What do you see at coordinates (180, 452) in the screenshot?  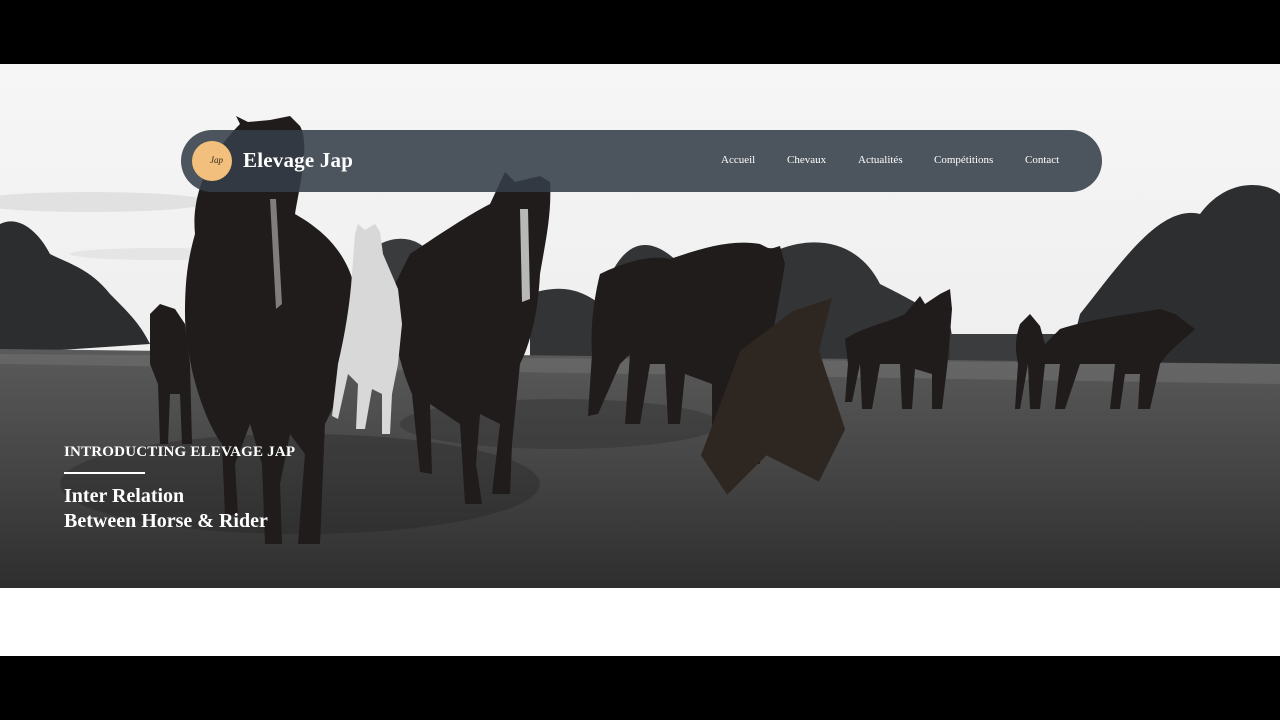 I see `hero-kicker: INTRODUCTING ELEVAGE JAP` at bounding box center [180, 452].